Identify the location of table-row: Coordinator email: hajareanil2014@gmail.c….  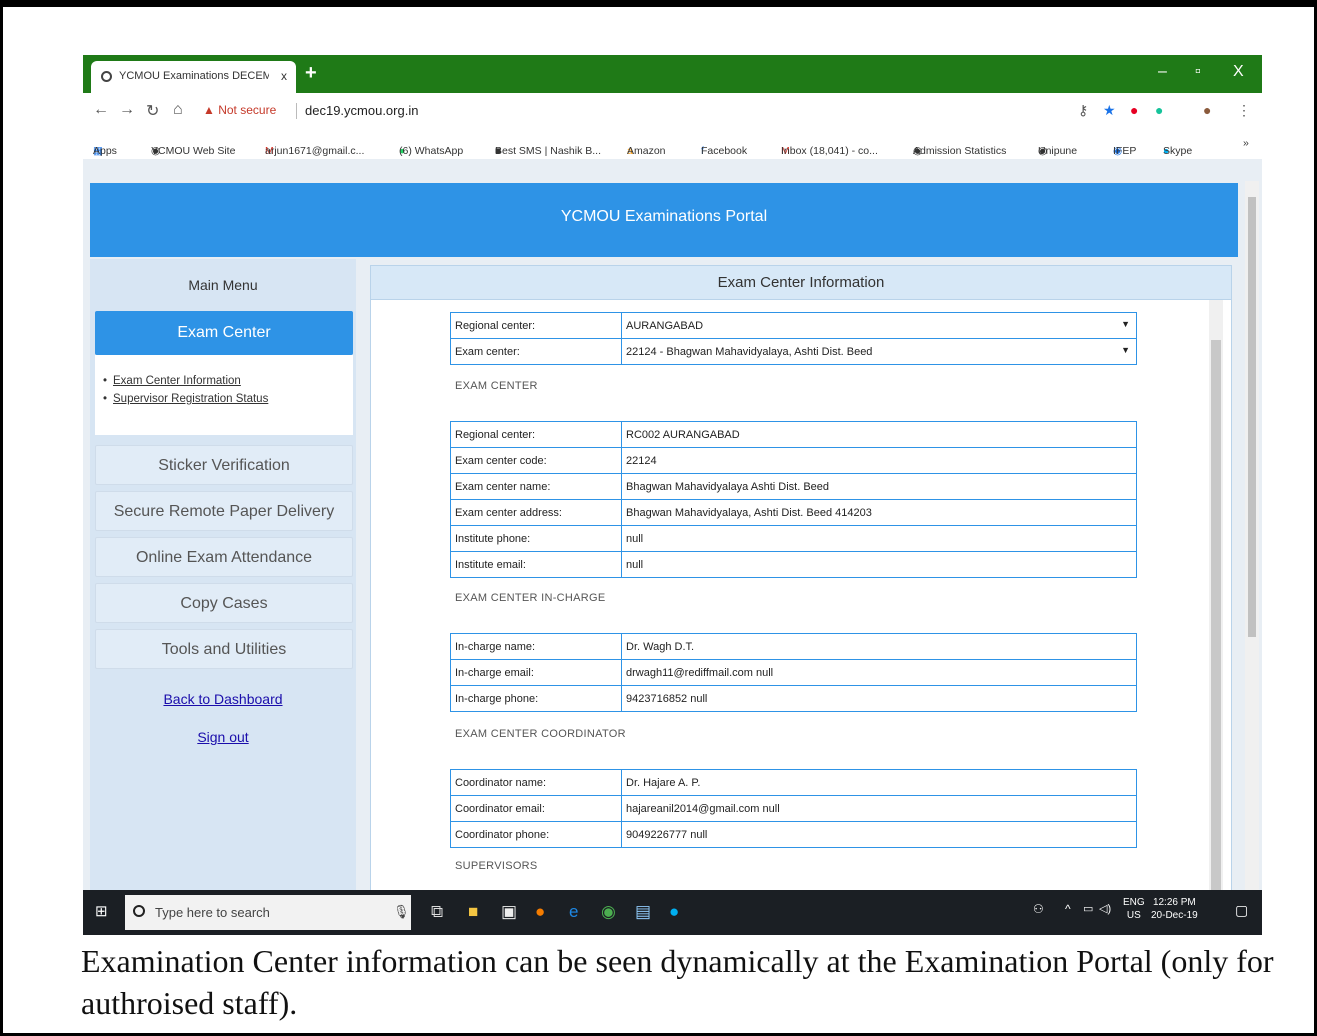
(793, 808).